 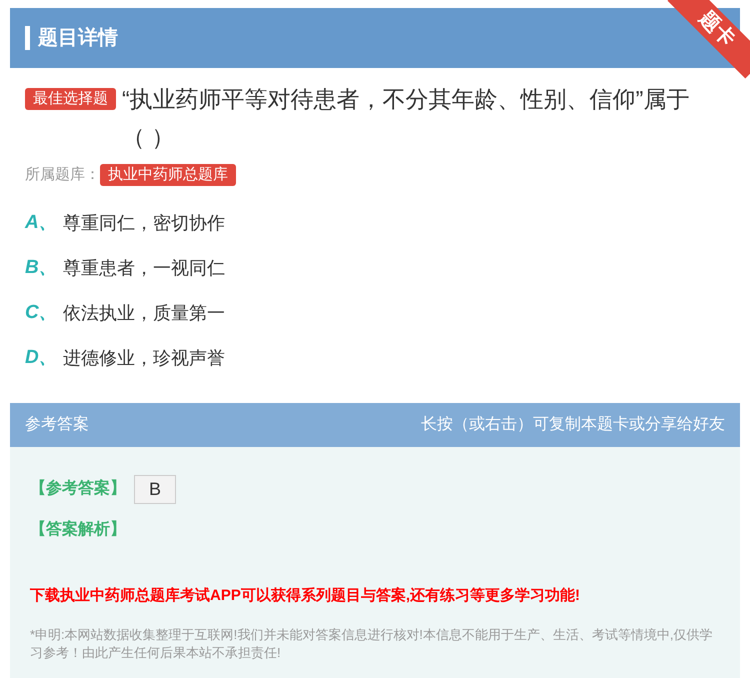 I want to click on option-letter: A、, so click(x=42, y=222).